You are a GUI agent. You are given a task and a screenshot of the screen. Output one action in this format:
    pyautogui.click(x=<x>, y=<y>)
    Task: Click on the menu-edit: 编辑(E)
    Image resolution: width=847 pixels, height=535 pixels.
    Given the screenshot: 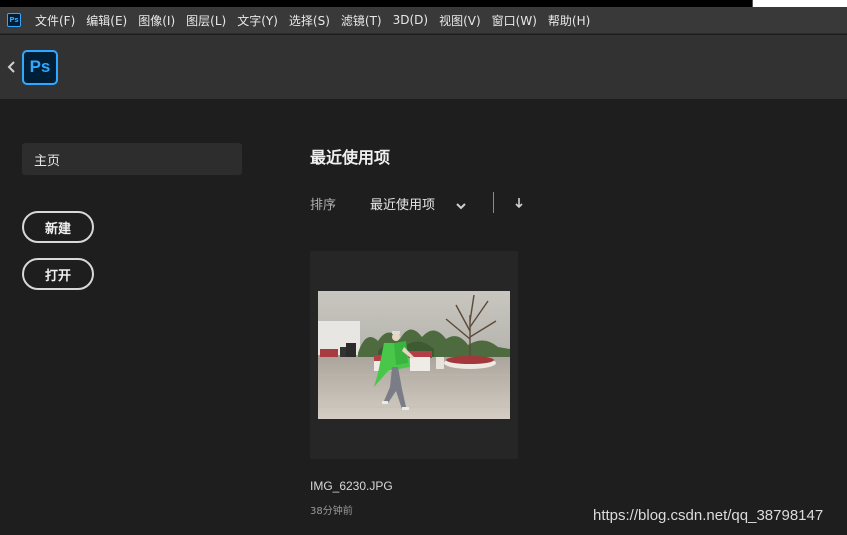 What is the action you would take?
    pyautogui.click(x=106, y=20)
    